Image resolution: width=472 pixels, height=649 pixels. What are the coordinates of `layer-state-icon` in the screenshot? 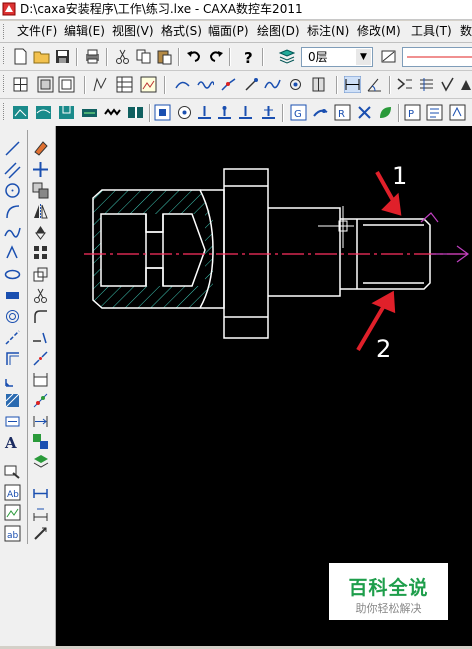 It's located at (40, 461).